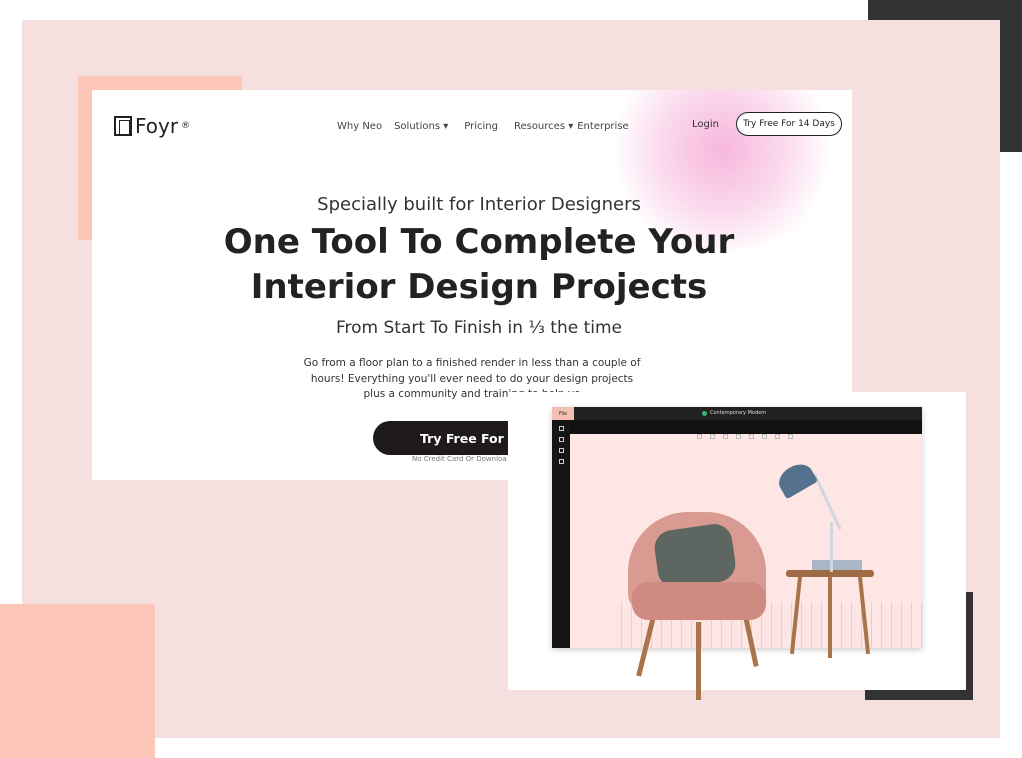 This screenshot has height=758, width=1022. What do you see at coordinates (809, 515) in the screenshot?
I see `desk-lamp` at bounding box center [809, 515].